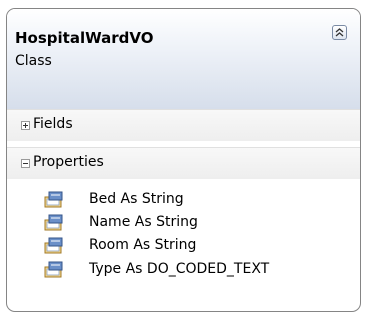 The height and width of the screenshot is (318, 369). I want to click on property-label: Room As String, so click(143, 245).